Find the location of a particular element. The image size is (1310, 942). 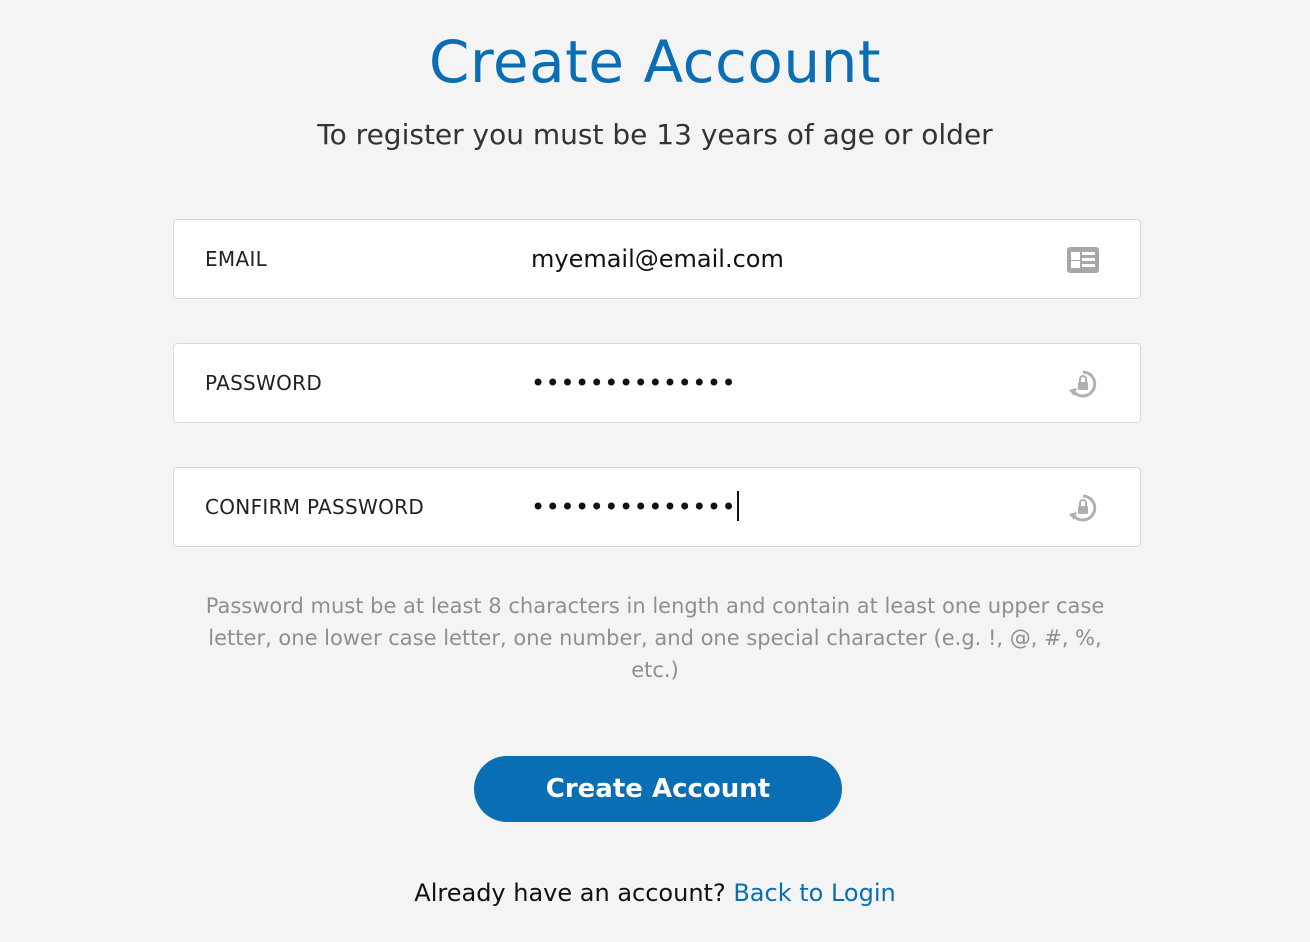

back-to-login-link: Back to Login is located at coordinates (814, 893).